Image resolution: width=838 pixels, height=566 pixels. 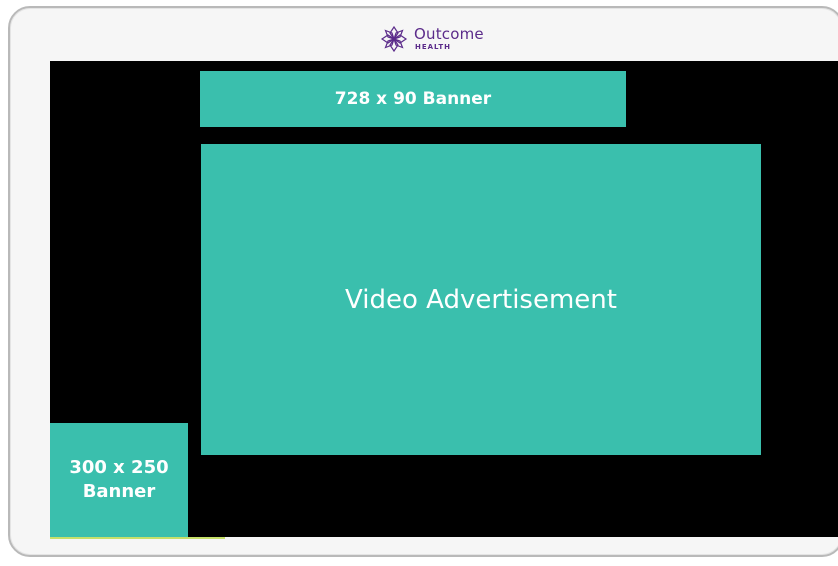 I want to click on rectangle-banner-size: 300 x 250, so click(x=119, y=467).